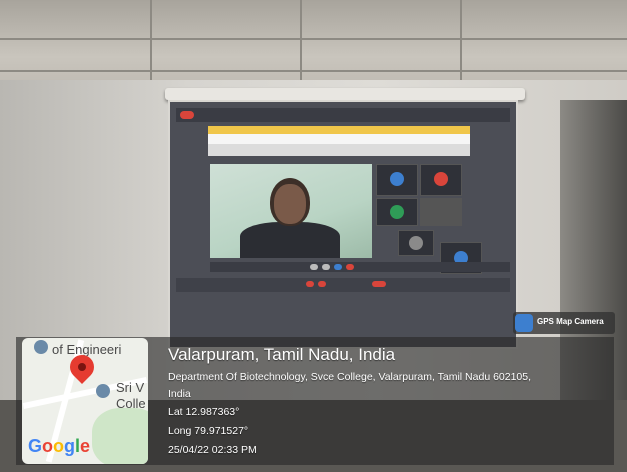  I want to click on map-thumbnail: of Engineeri Sri V Colle Google, so click(85, 401).